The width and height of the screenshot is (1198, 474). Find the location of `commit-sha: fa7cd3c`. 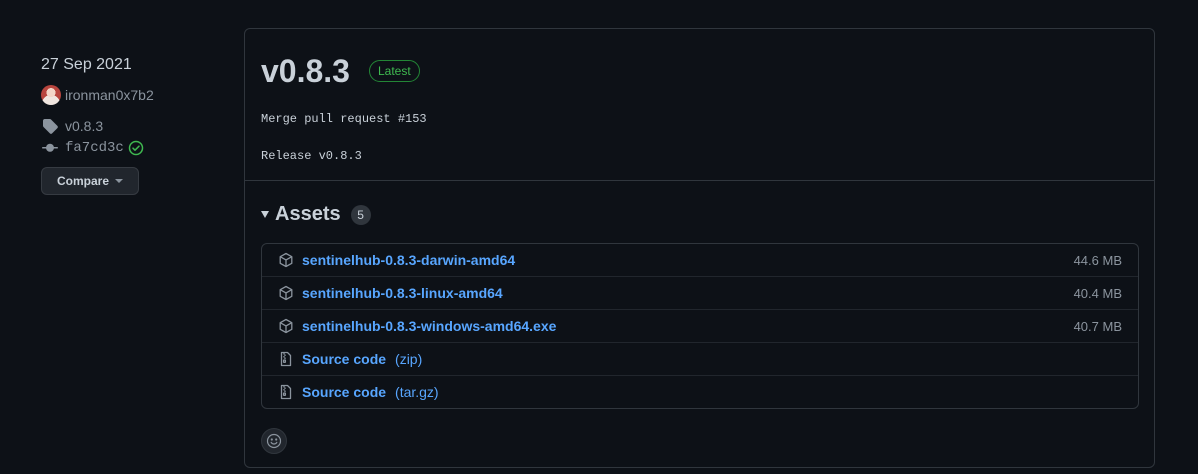

commit-sha: fa7cd3c is located at coordinates (94, 148).